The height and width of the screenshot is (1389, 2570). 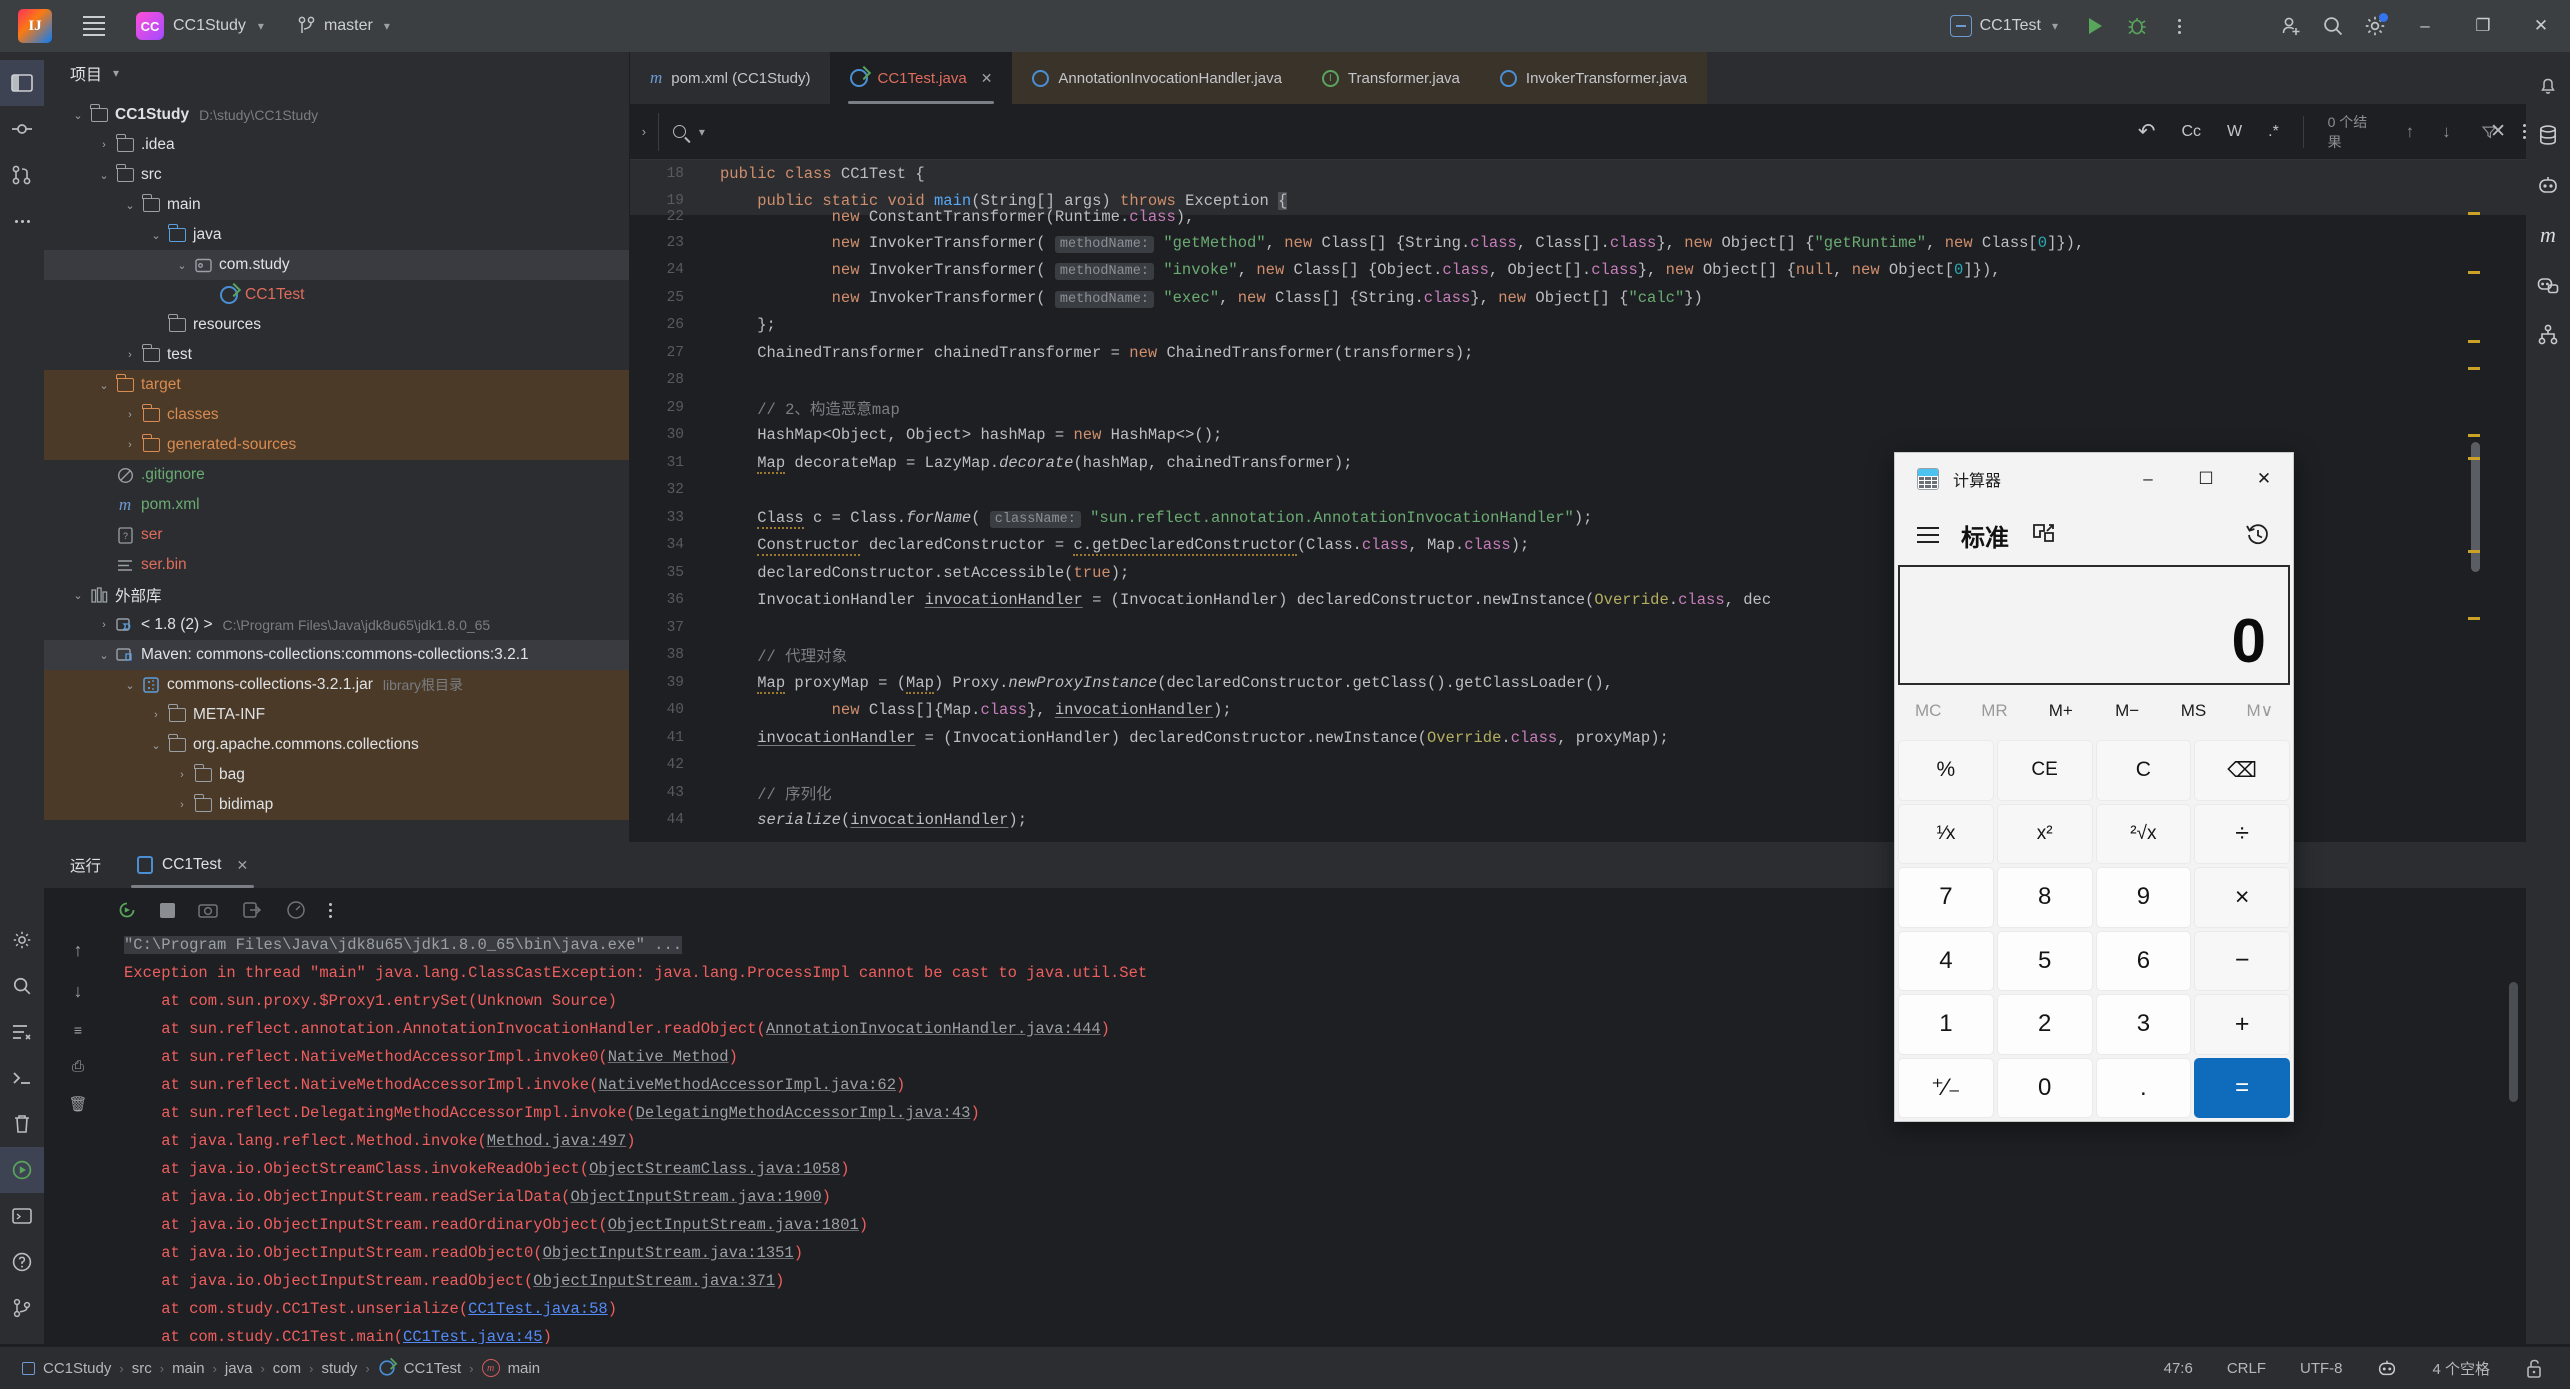 What do you see at coordinates (2375, 26) in the screenshot?
I see `settings-button` at bounding box center [2375, 26].